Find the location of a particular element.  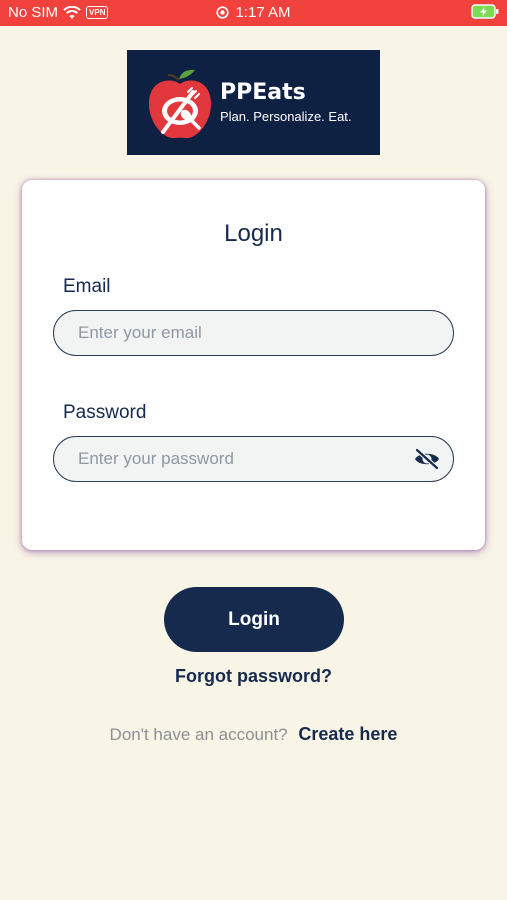

brand-name: PPEats is located at coordinates (263, 92).